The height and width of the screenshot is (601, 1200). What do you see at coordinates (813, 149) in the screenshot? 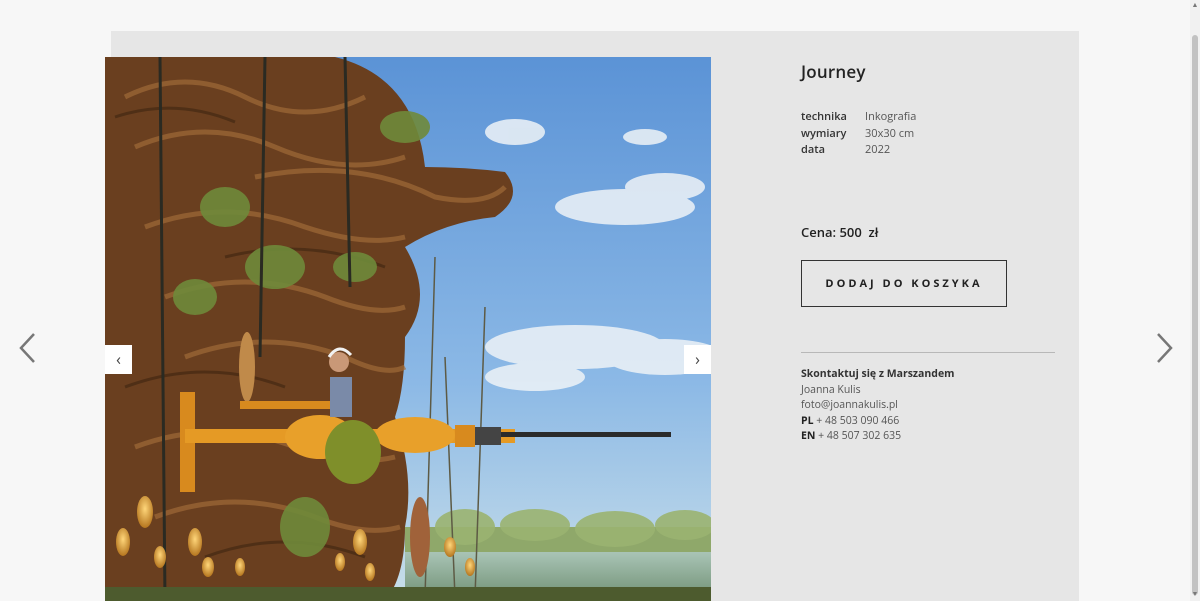
I see `spec-label: data` at bounding box center [813, 149].